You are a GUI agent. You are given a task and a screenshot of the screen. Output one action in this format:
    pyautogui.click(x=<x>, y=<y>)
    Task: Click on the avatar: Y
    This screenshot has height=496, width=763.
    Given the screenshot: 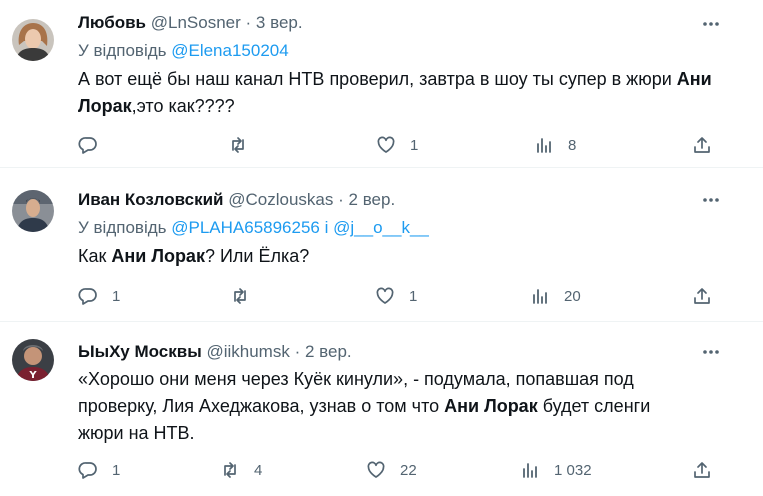 What is the action you would take?
    pyautogui.click(x=33, y=360)
    